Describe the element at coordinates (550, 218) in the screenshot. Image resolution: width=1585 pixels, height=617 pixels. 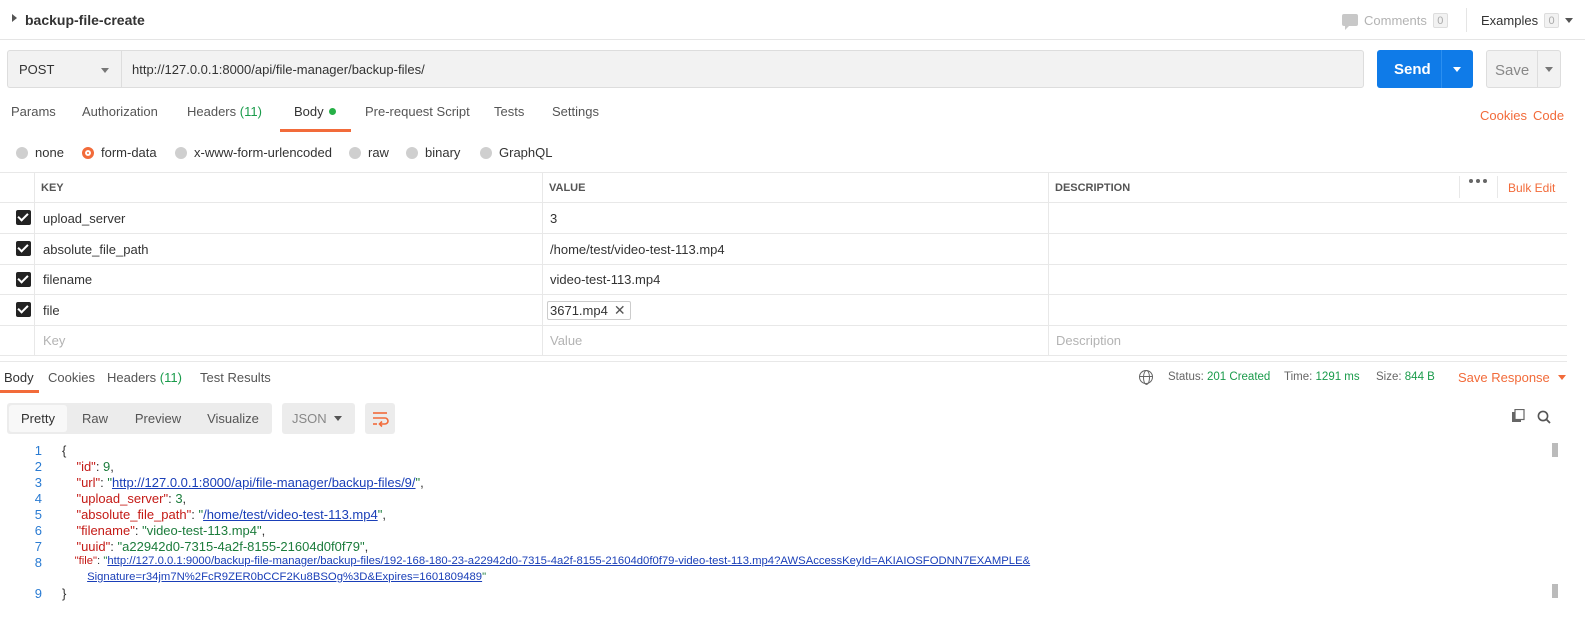
I see `param-value: 3` at that location.